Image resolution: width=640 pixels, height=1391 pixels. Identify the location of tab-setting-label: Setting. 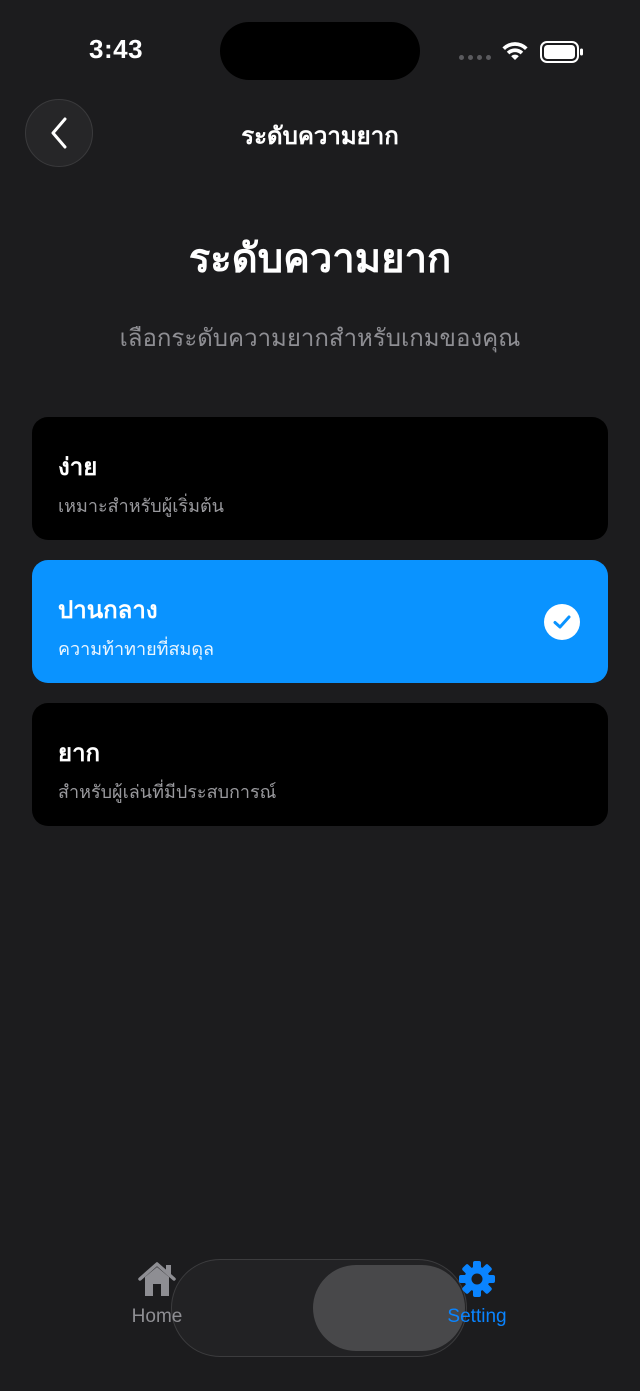
(477, 1316).